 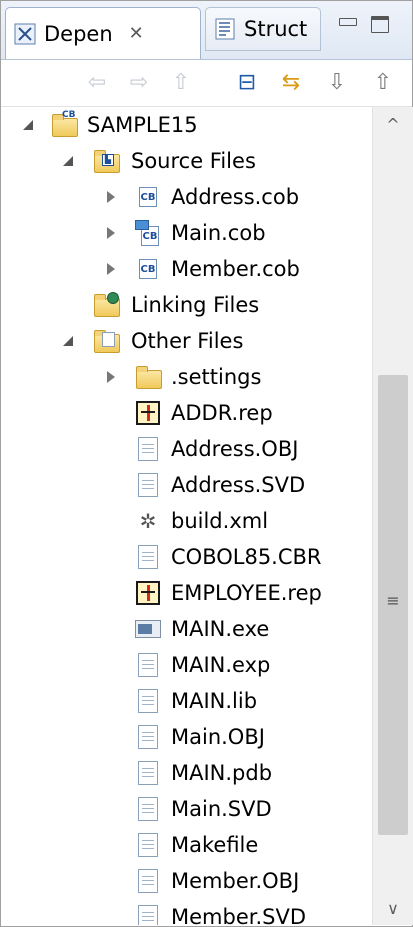 What do you see at coordinates (235, 449) in the screenshot?
I see `file-label: Address.OBJ` at bounding box center [235, 449].